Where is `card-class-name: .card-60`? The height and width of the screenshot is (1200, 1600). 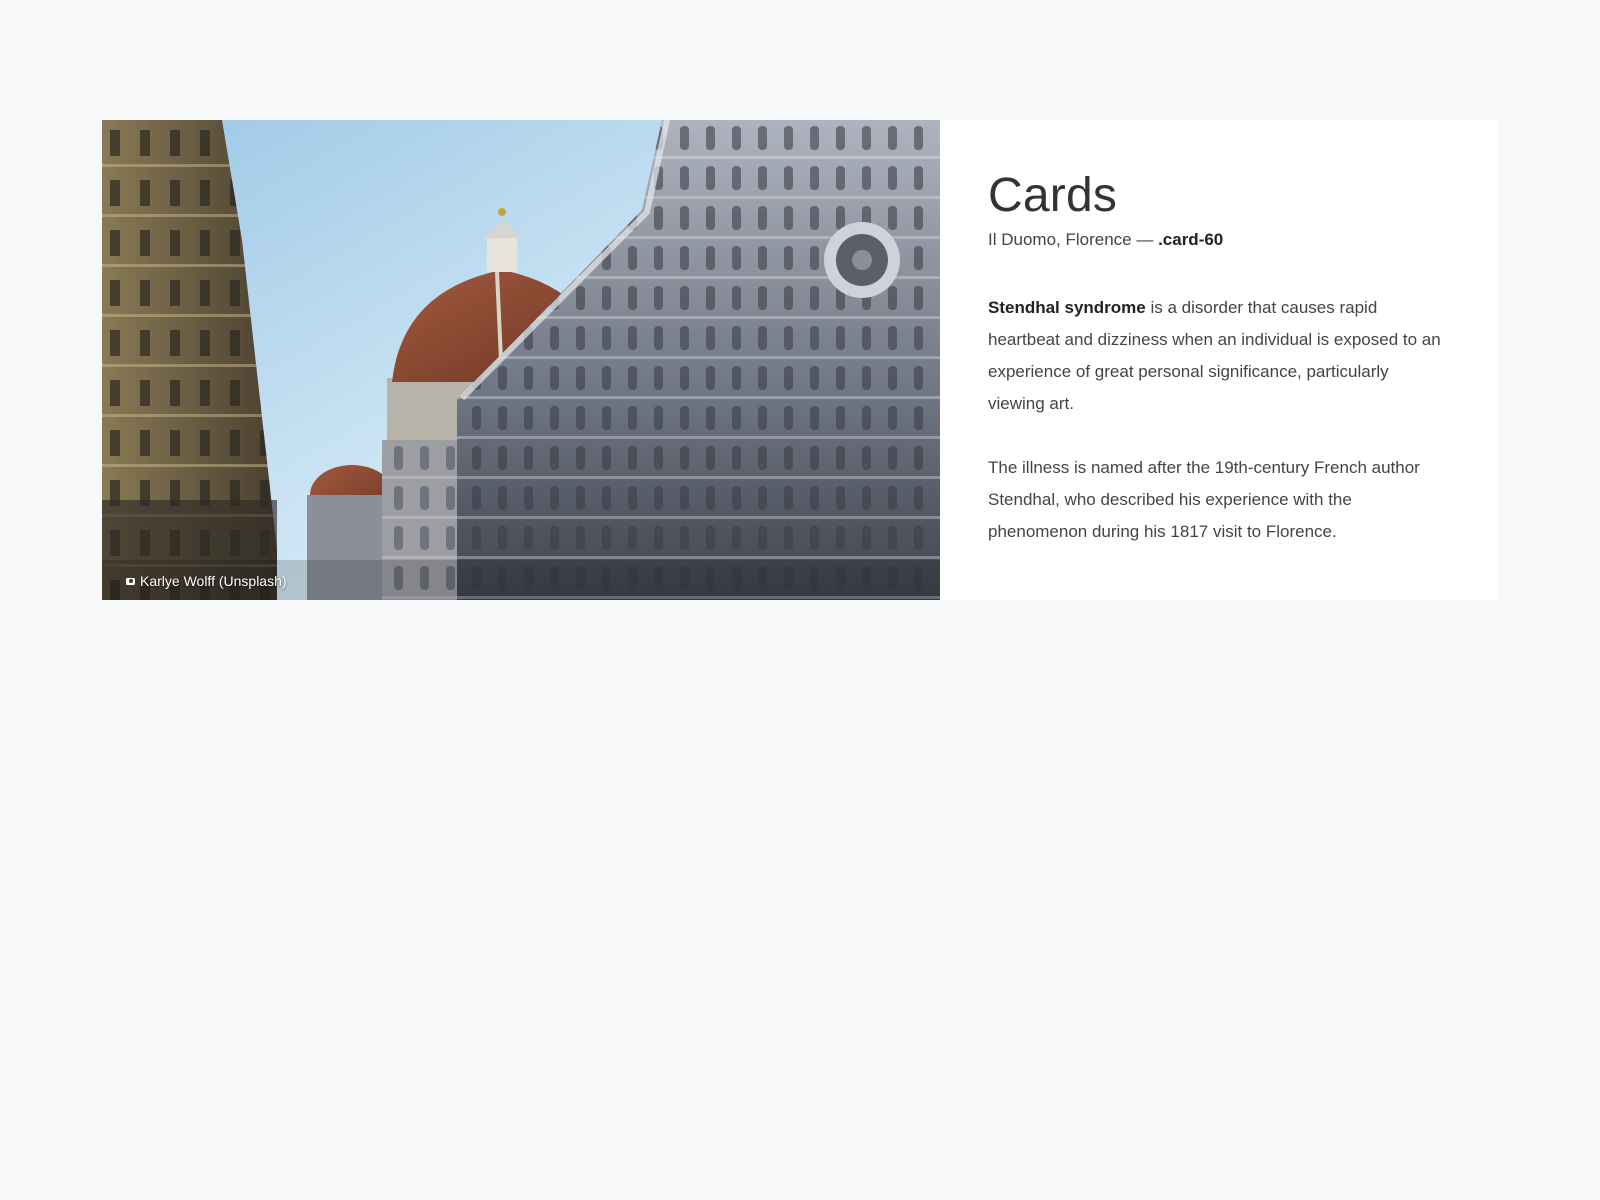 card-class-name: .card-60 is located at coordinates (1191, 239).